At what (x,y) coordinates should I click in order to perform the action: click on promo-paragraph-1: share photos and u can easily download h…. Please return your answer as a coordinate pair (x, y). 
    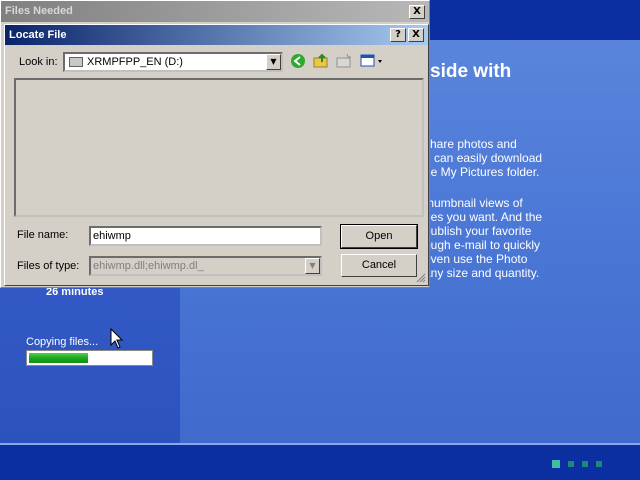
    Looking at the image, I should click on (483, 158).